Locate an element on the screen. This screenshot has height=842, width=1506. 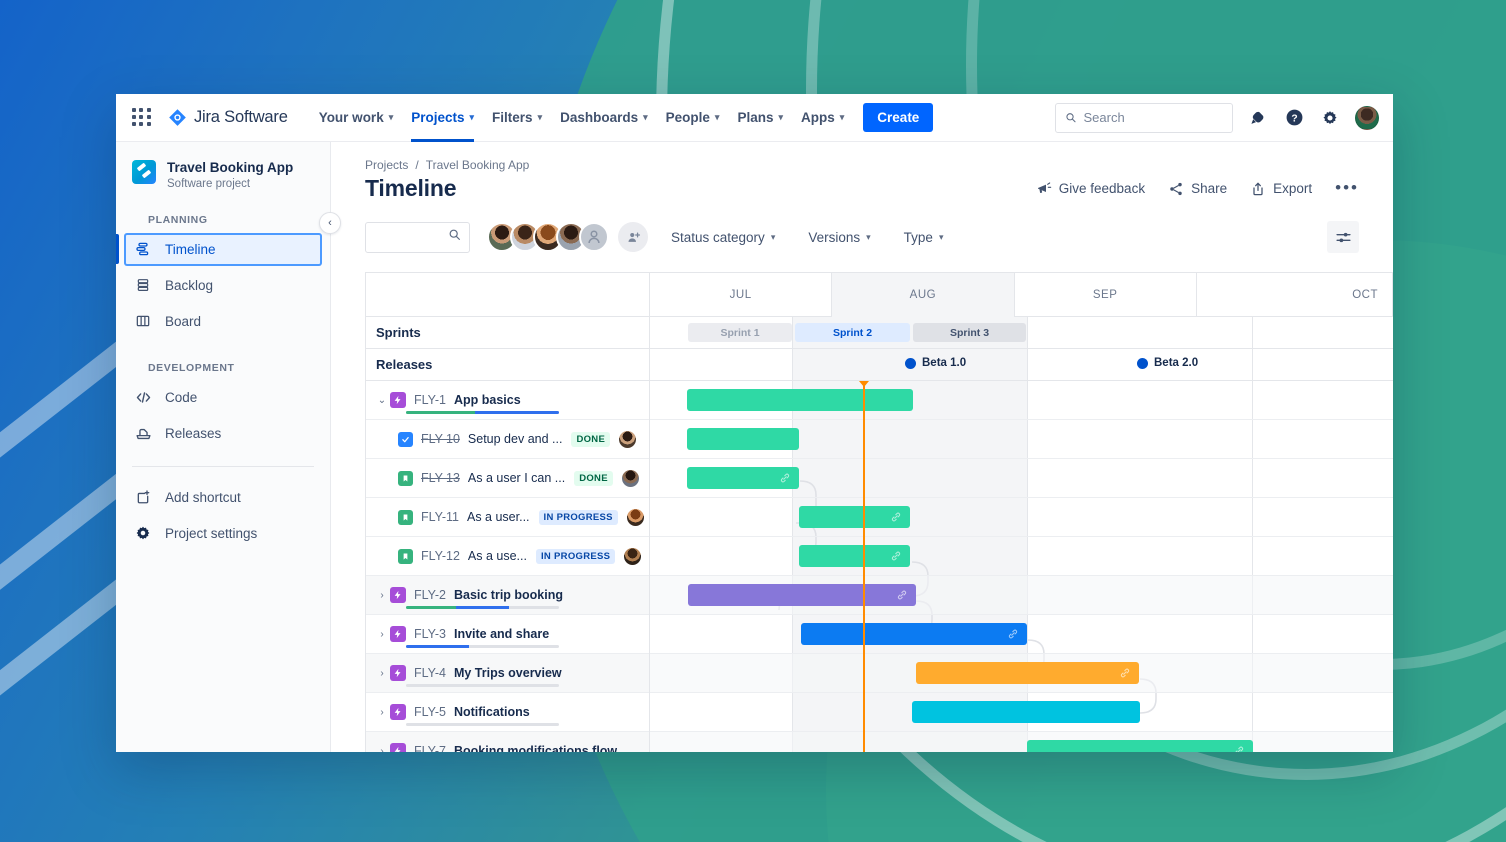
give-feedback-button: Give feedback is located at coordinates (1090, 189).